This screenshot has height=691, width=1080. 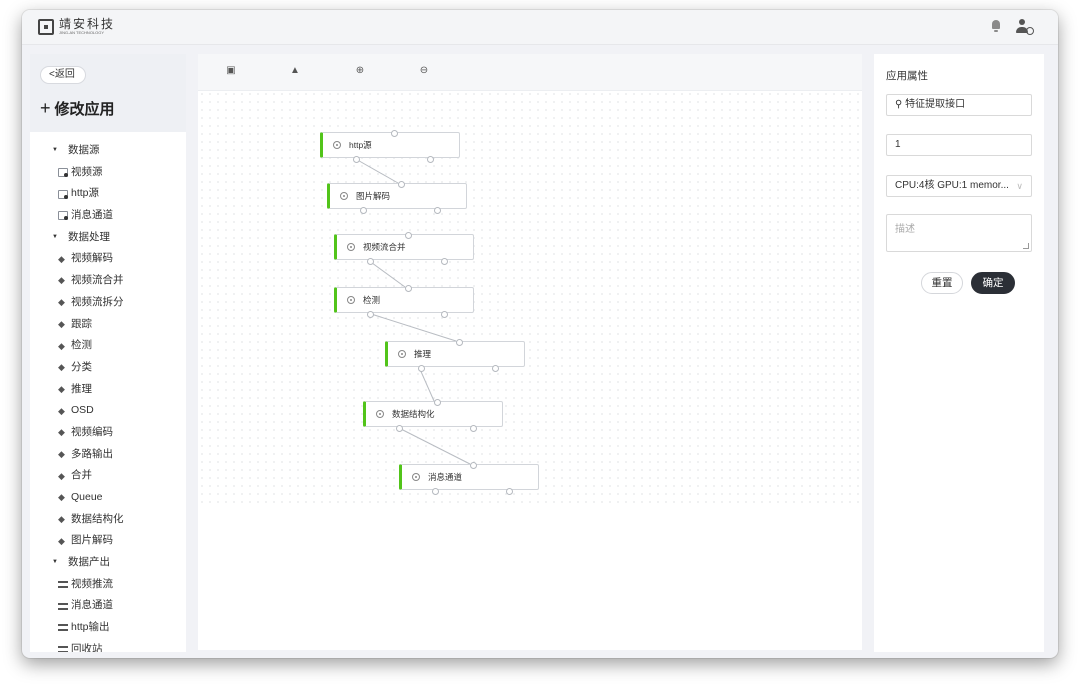 I want to click on tree-item: 分类, so click(x=108, y=368).